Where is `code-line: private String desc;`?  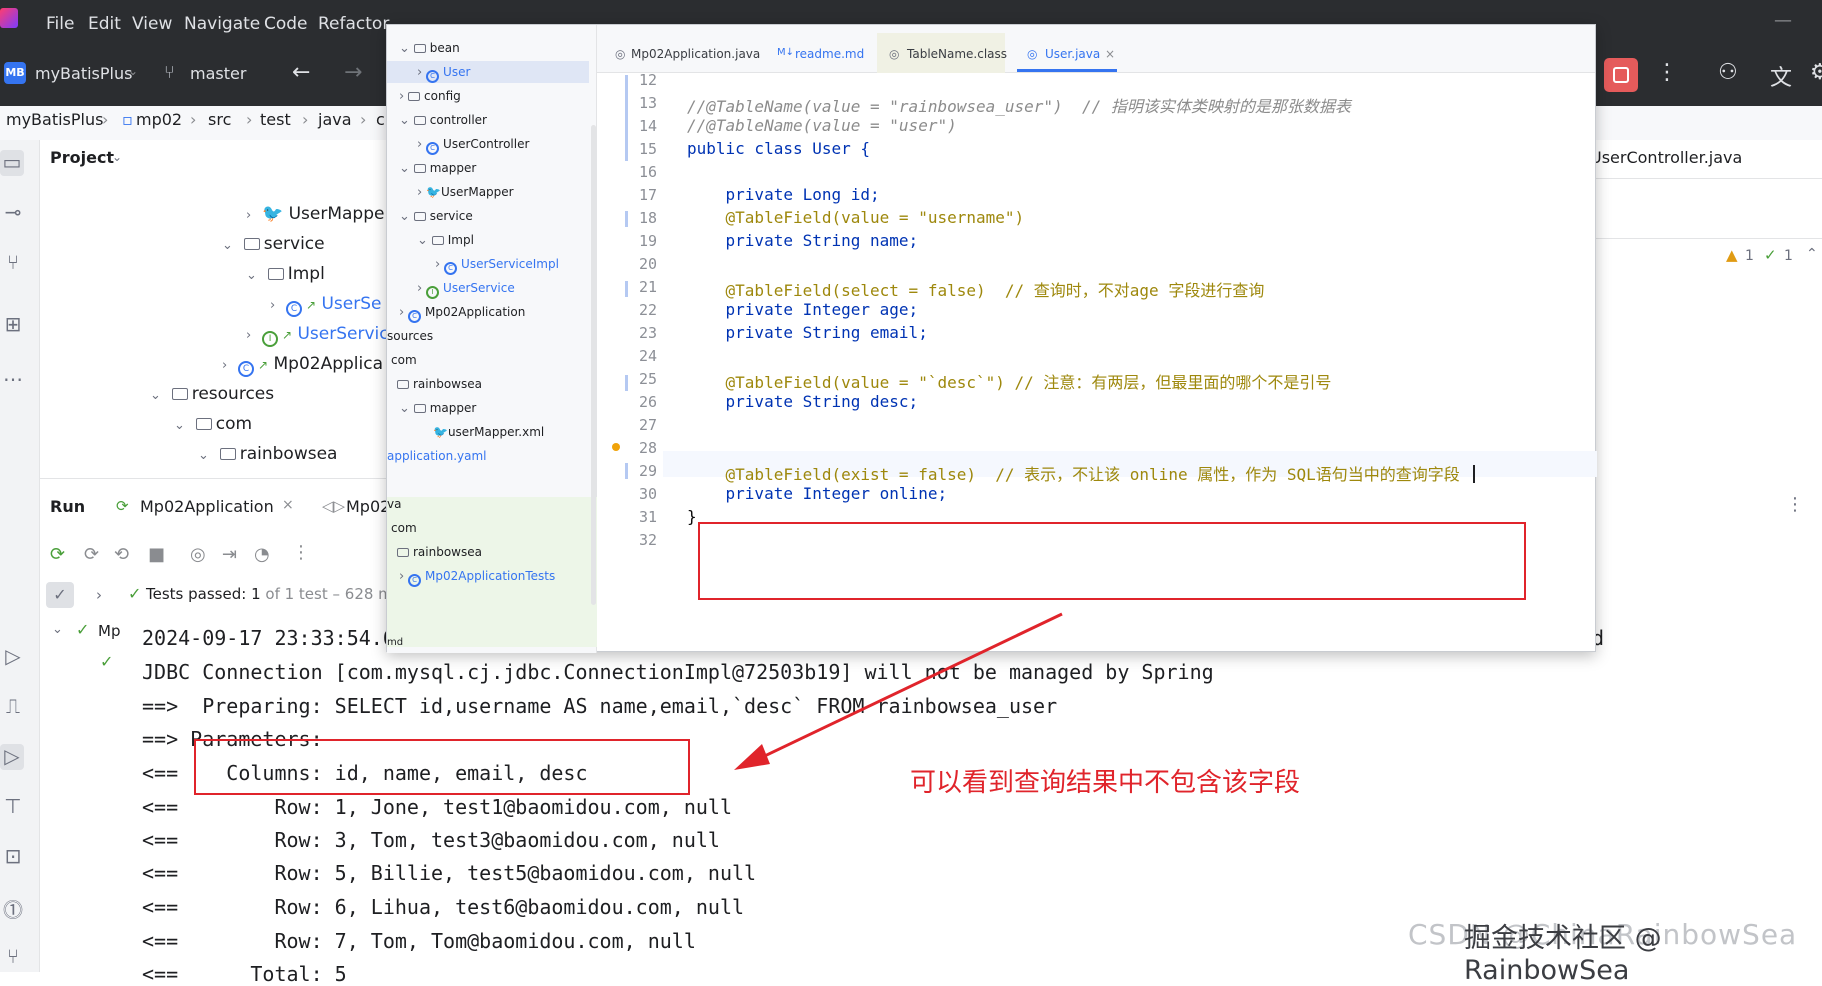 code-line: private String desc; is located at coordinates (803, 401).